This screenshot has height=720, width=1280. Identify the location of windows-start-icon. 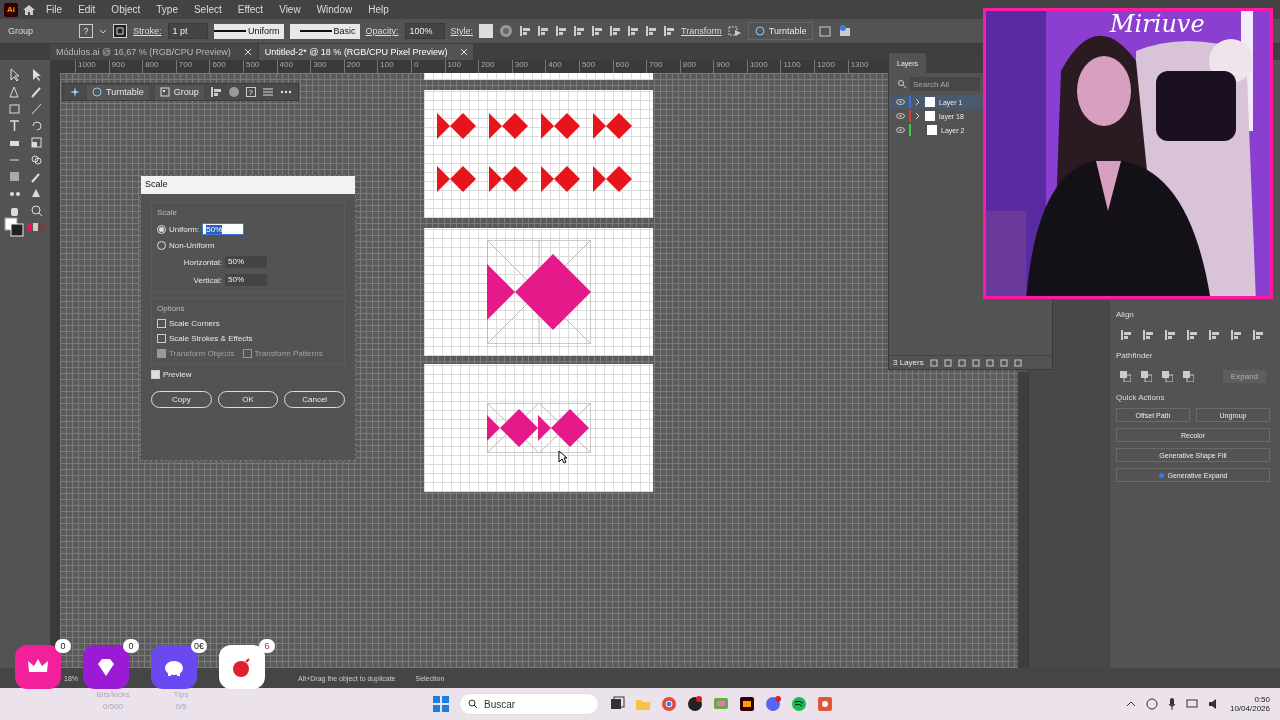
(441, 704).